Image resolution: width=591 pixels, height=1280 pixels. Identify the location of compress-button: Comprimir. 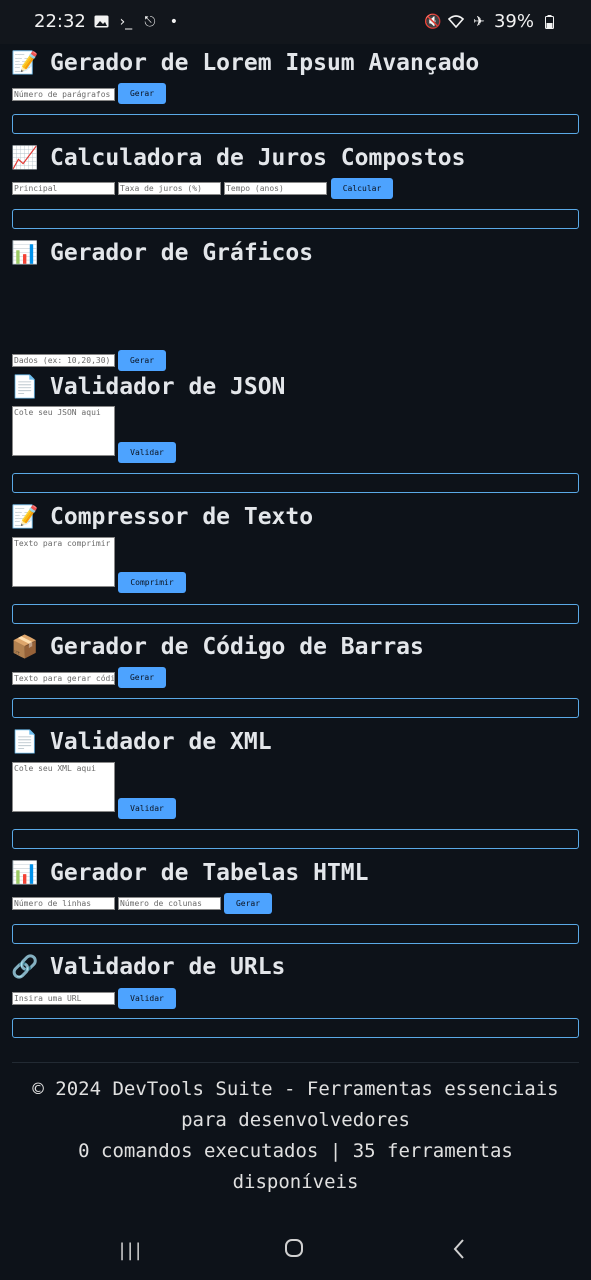
(152, 582).